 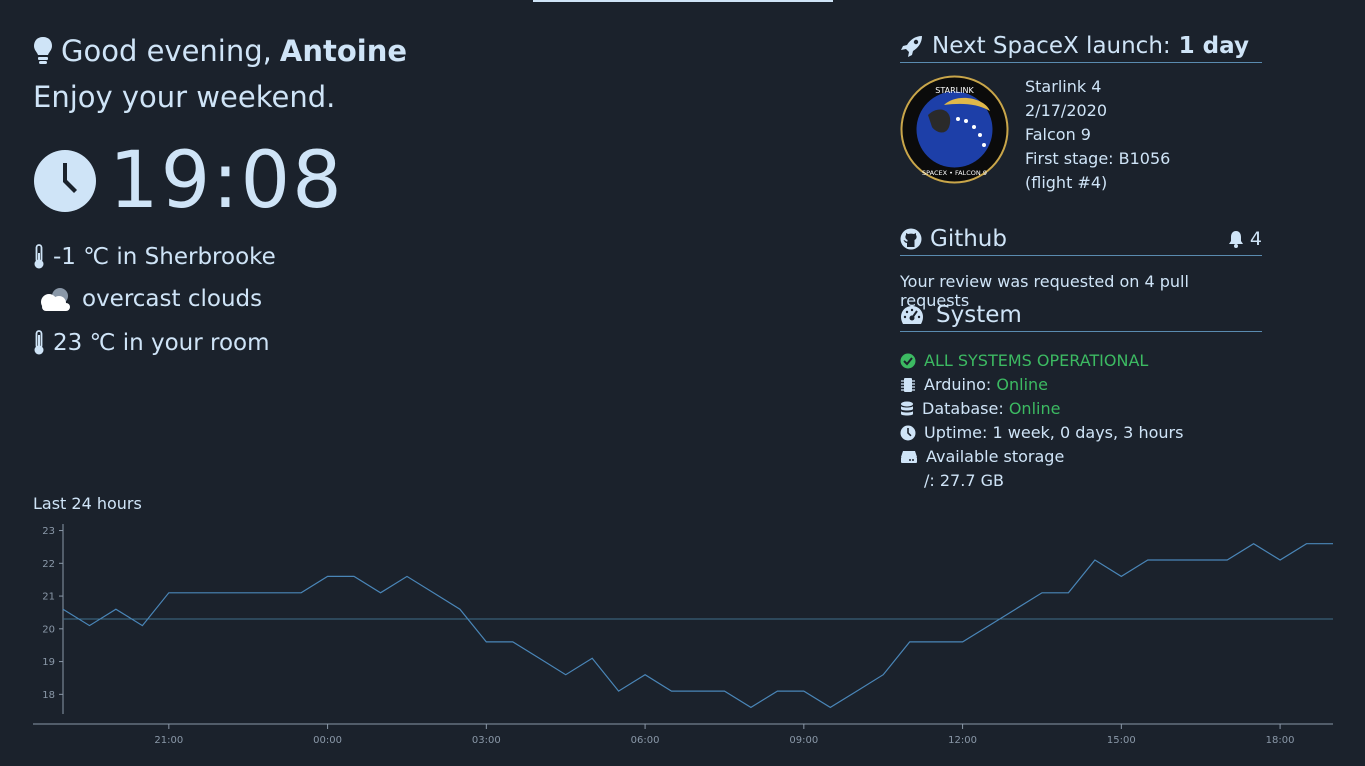 I want to click on indoor-temperature-text: 23 ℃ in your room, so click(x=161, y=343).